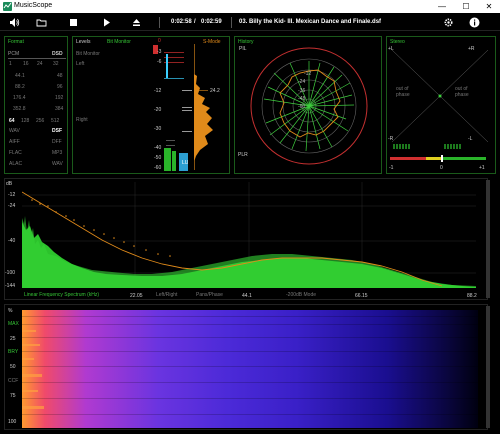 The image size is (500, 434). What do you see at coordinates (12, 422) in the screenshot?
I see `spectrogram-100: 100` at bounding box center [12, 422].